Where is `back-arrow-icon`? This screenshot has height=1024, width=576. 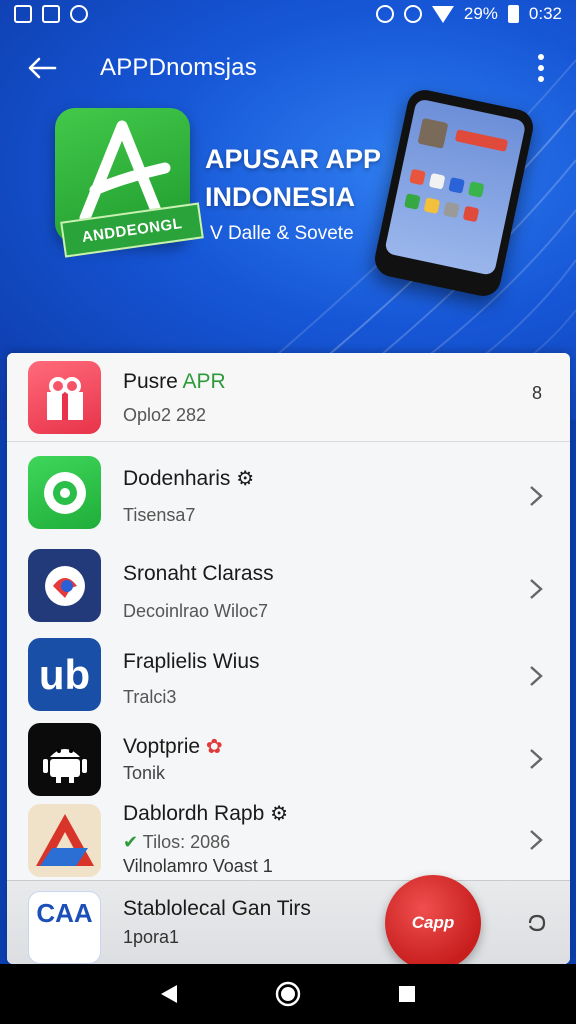
back-arrow-icon is located at coordinates (42, 68).